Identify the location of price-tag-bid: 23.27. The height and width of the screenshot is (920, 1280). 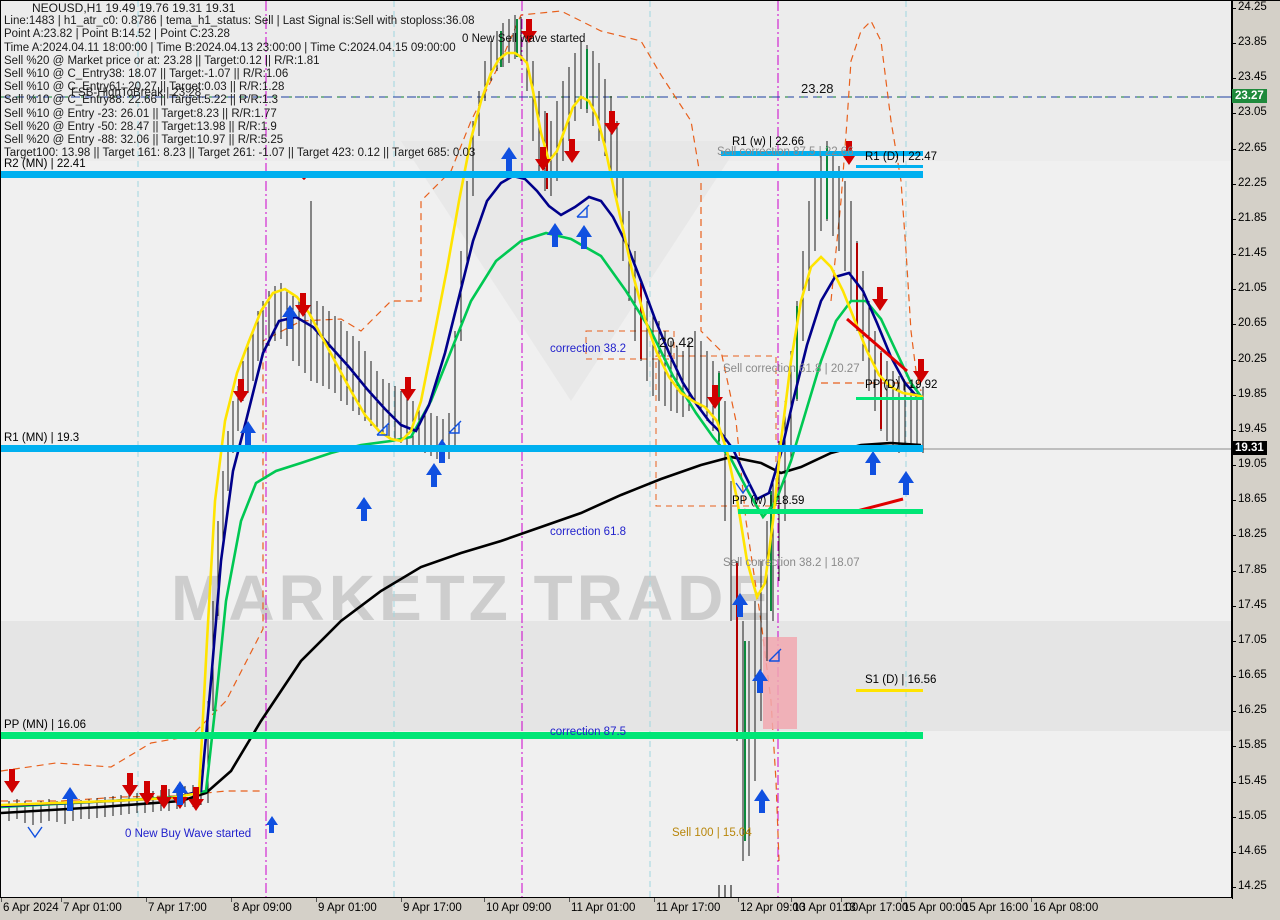
(1249, 96).